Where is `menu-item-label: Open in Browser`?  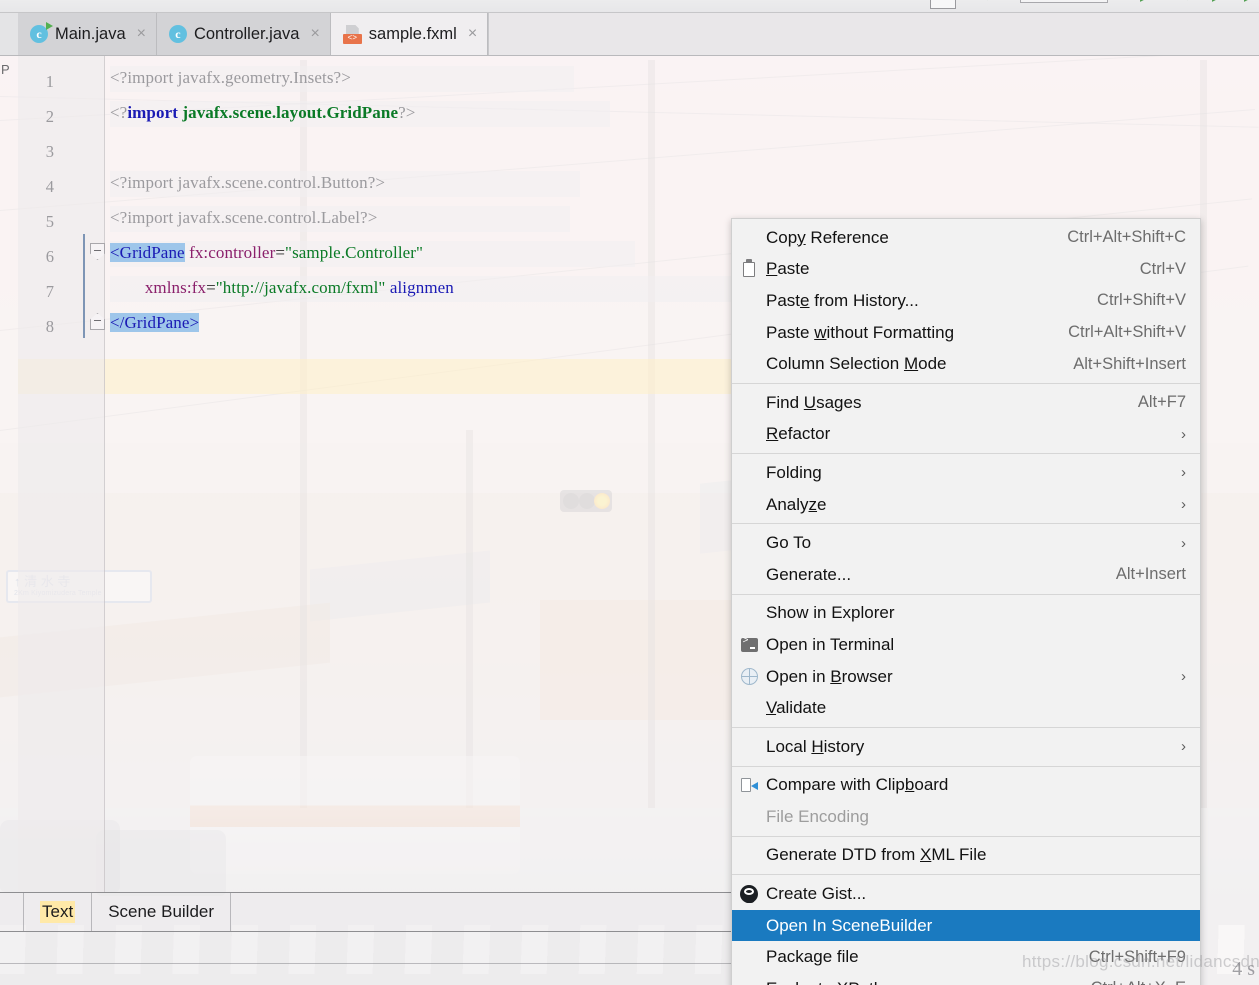
menu-item-label: Open in Browser is located at coordinates (829, 676).